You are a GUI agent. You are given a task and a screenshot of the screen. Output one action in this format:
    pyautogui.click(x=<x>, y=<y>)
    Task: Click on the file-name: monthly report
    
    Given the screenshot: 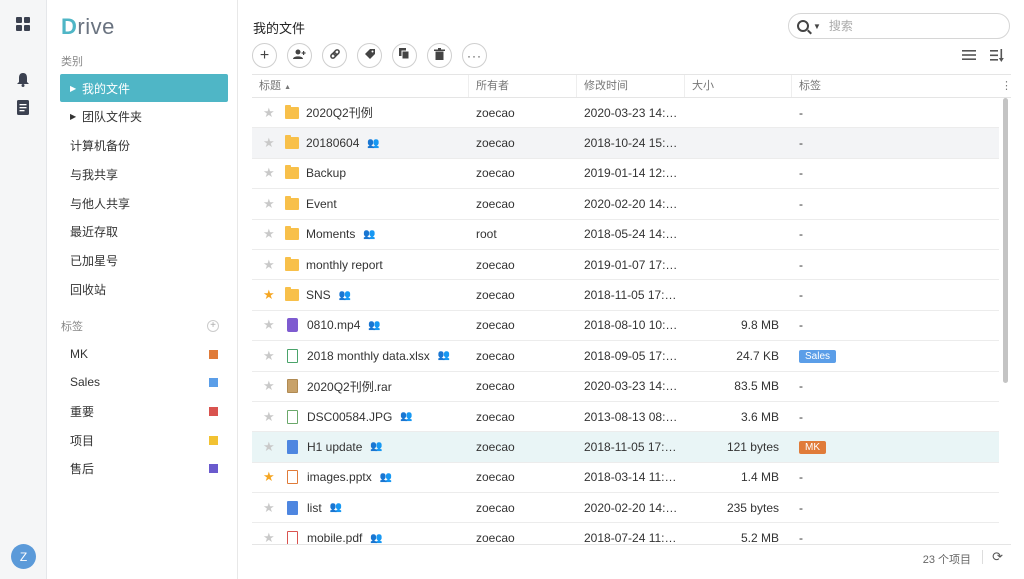 What is the action you would take?
    pyautogui.click(x=344, y=265)
    